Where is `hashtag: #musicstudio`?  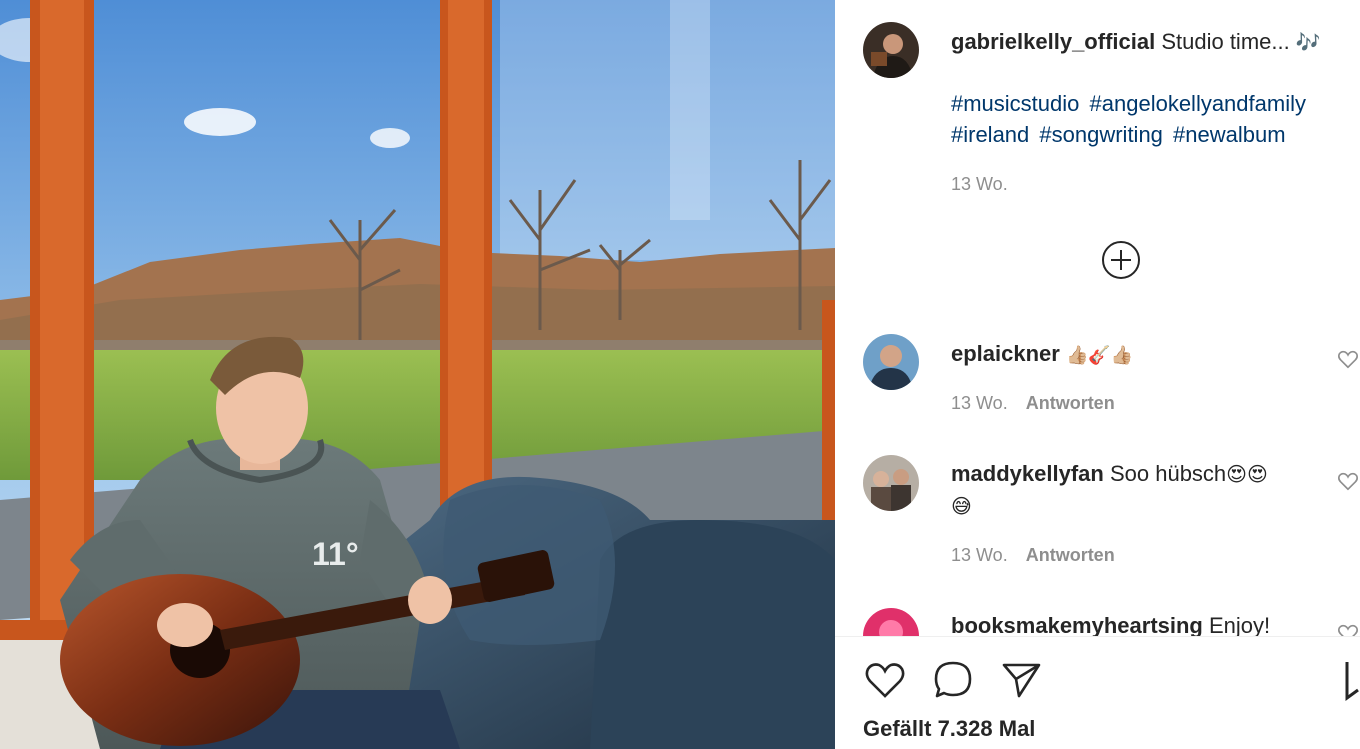
hashtag: #musicstudio is located at coordinates (1015, 103).